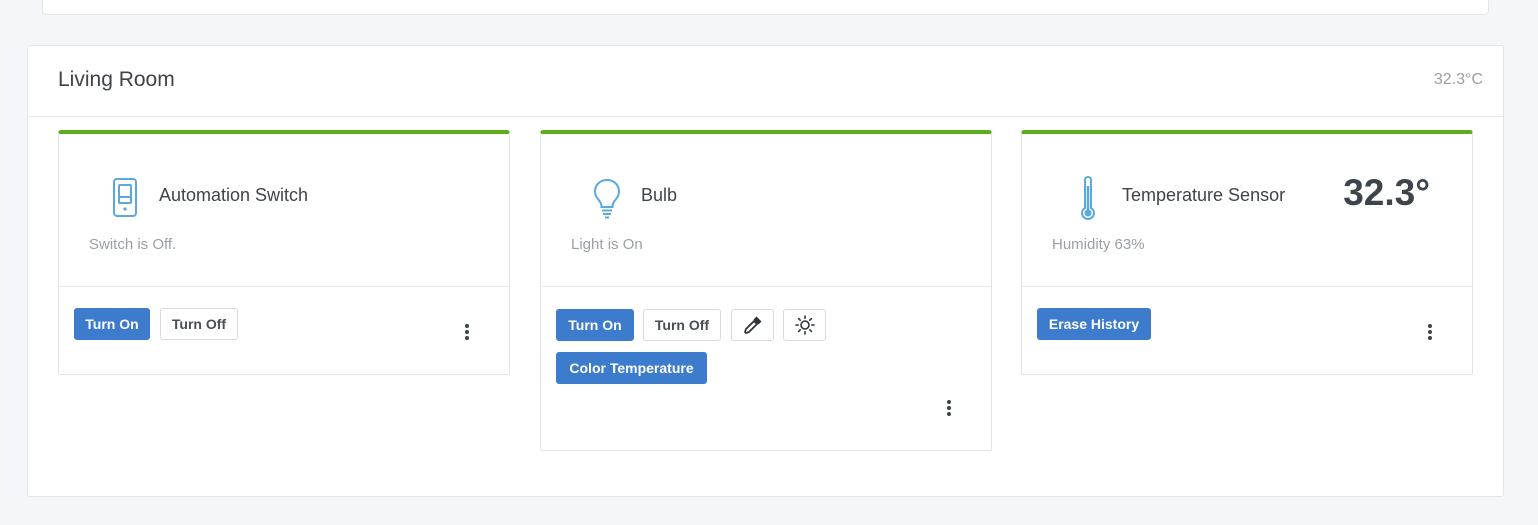 This screenshot has height=525, width=1538. I want to click on device-status: Humidity 63%, so click(1098, 244).